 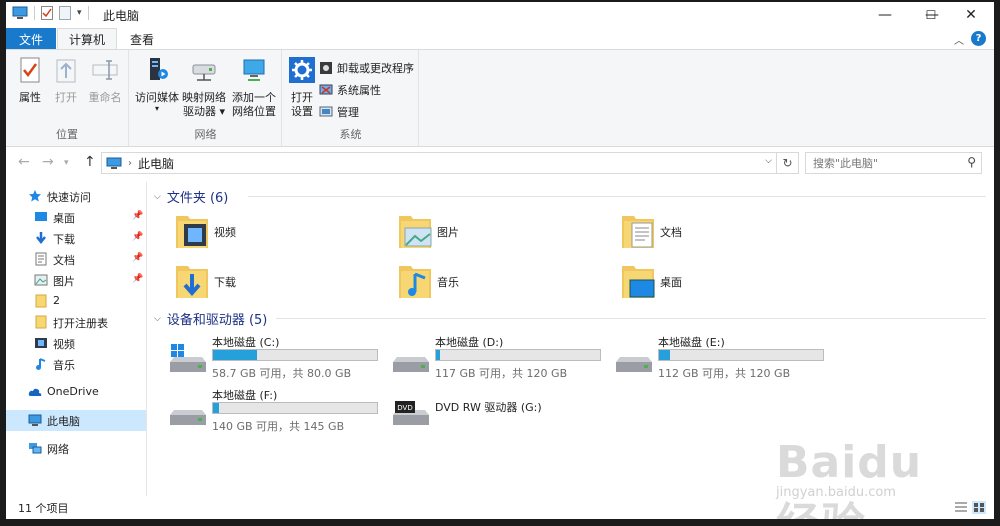 What do you see at coordinates (87, 39) in the screenshot?
I see `tab-computer: 计算机` at bounding box center [87, 39].